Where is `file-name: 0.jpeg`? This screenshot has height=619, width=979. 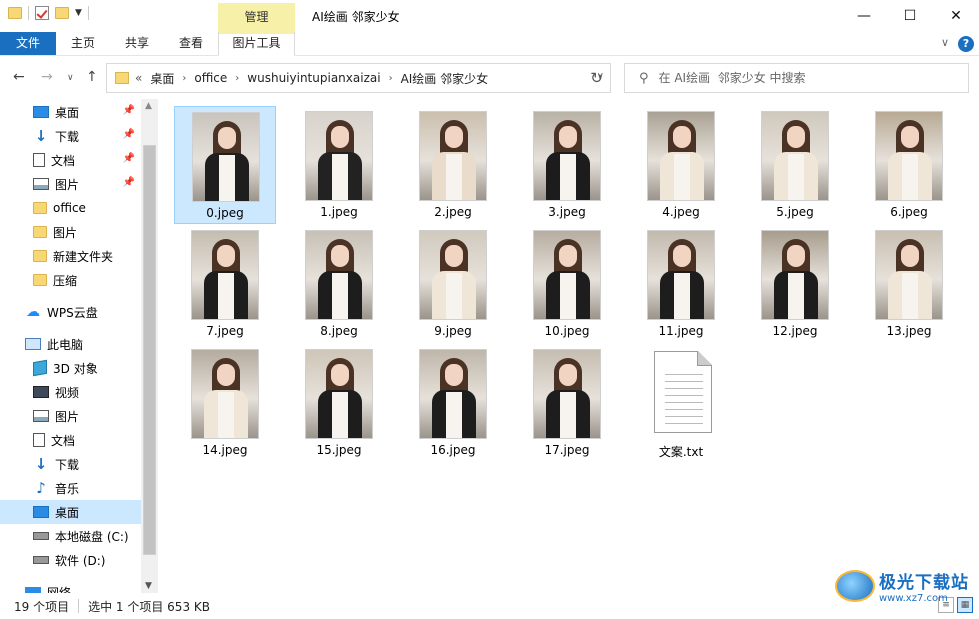 file-name: 0.jpeg is located at coordinates (225, 213).